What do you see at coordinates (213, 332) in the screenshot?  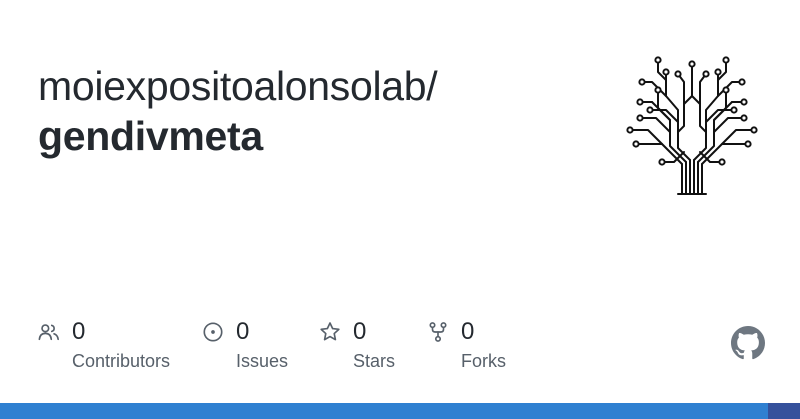 I see `issue-icon` at bounding box center [213, 332].